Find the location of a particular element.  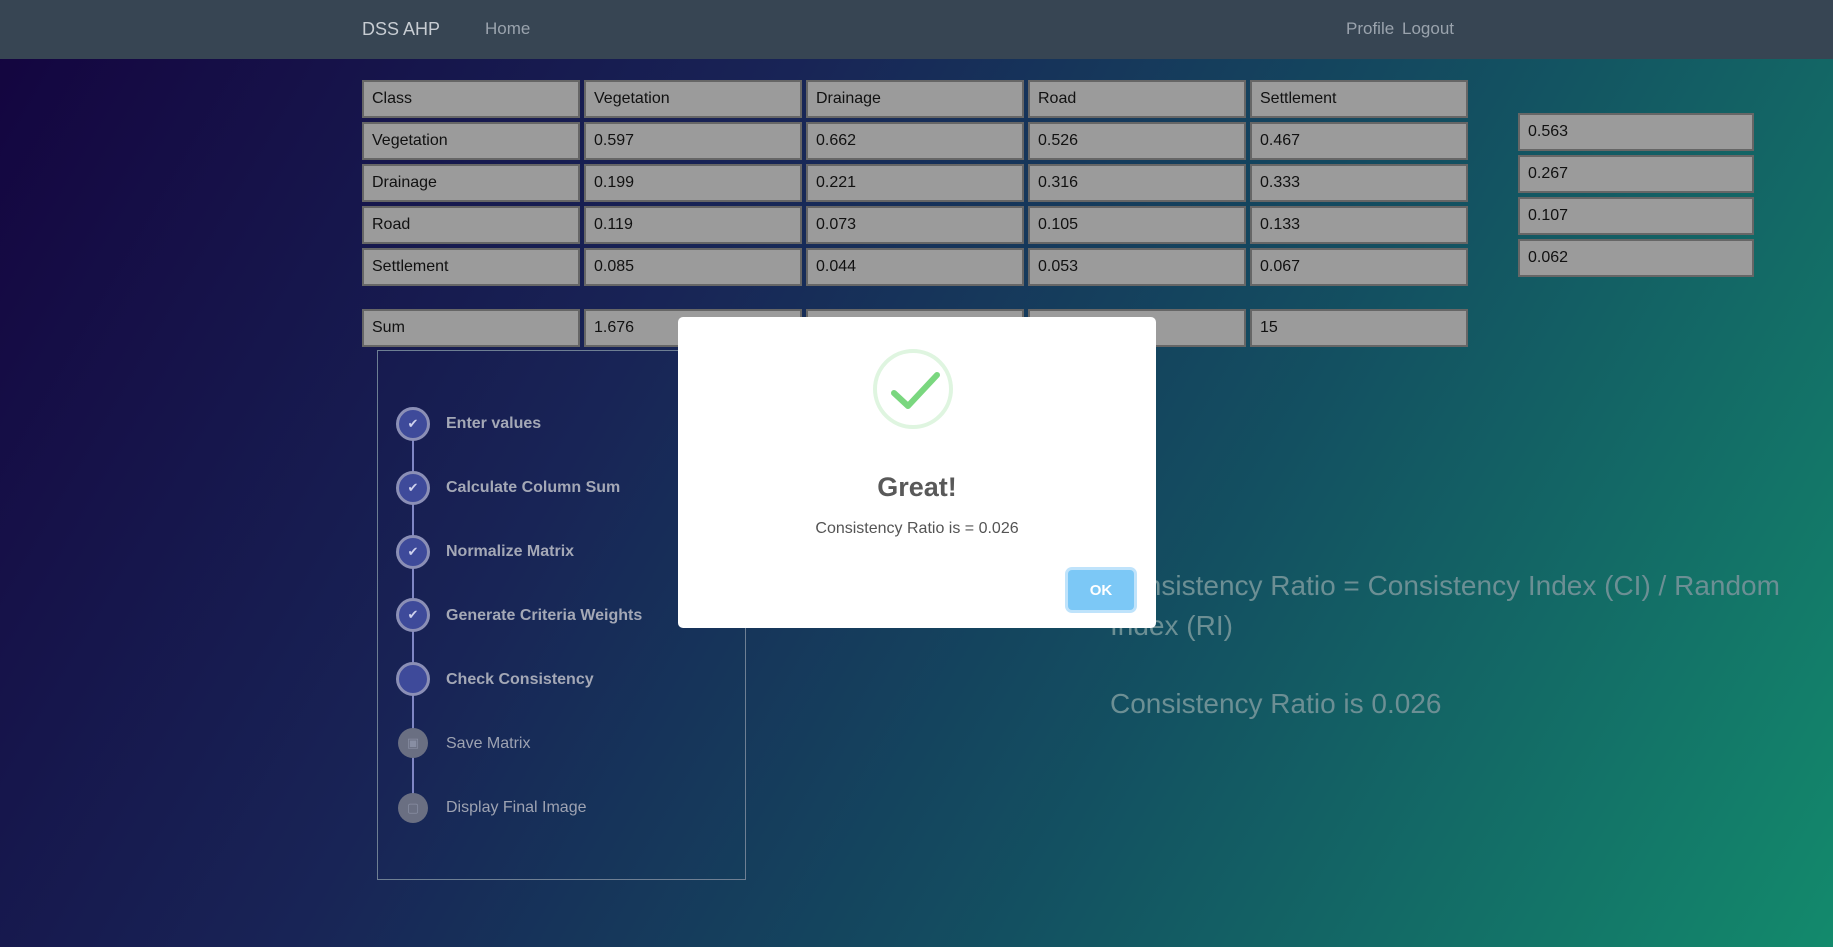

success-dialog: Great! Consistency Ratio is = 0.026 OK is located at coordinates (917, 472).